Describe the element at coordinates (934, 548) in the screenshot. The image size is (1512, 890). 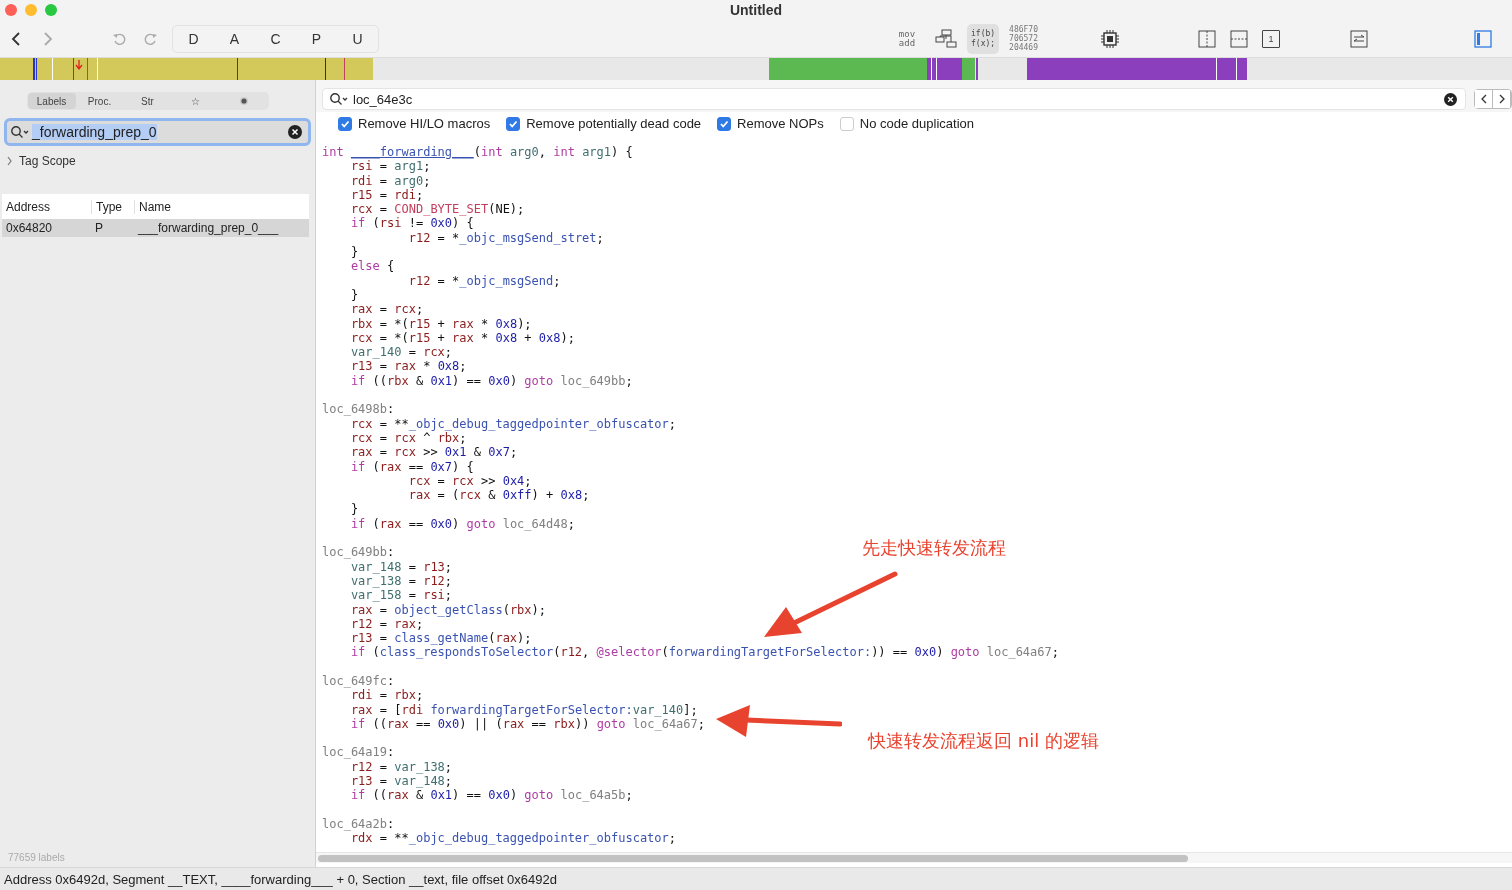
I see `annotation-text: 先走快速转发流程` at that location.